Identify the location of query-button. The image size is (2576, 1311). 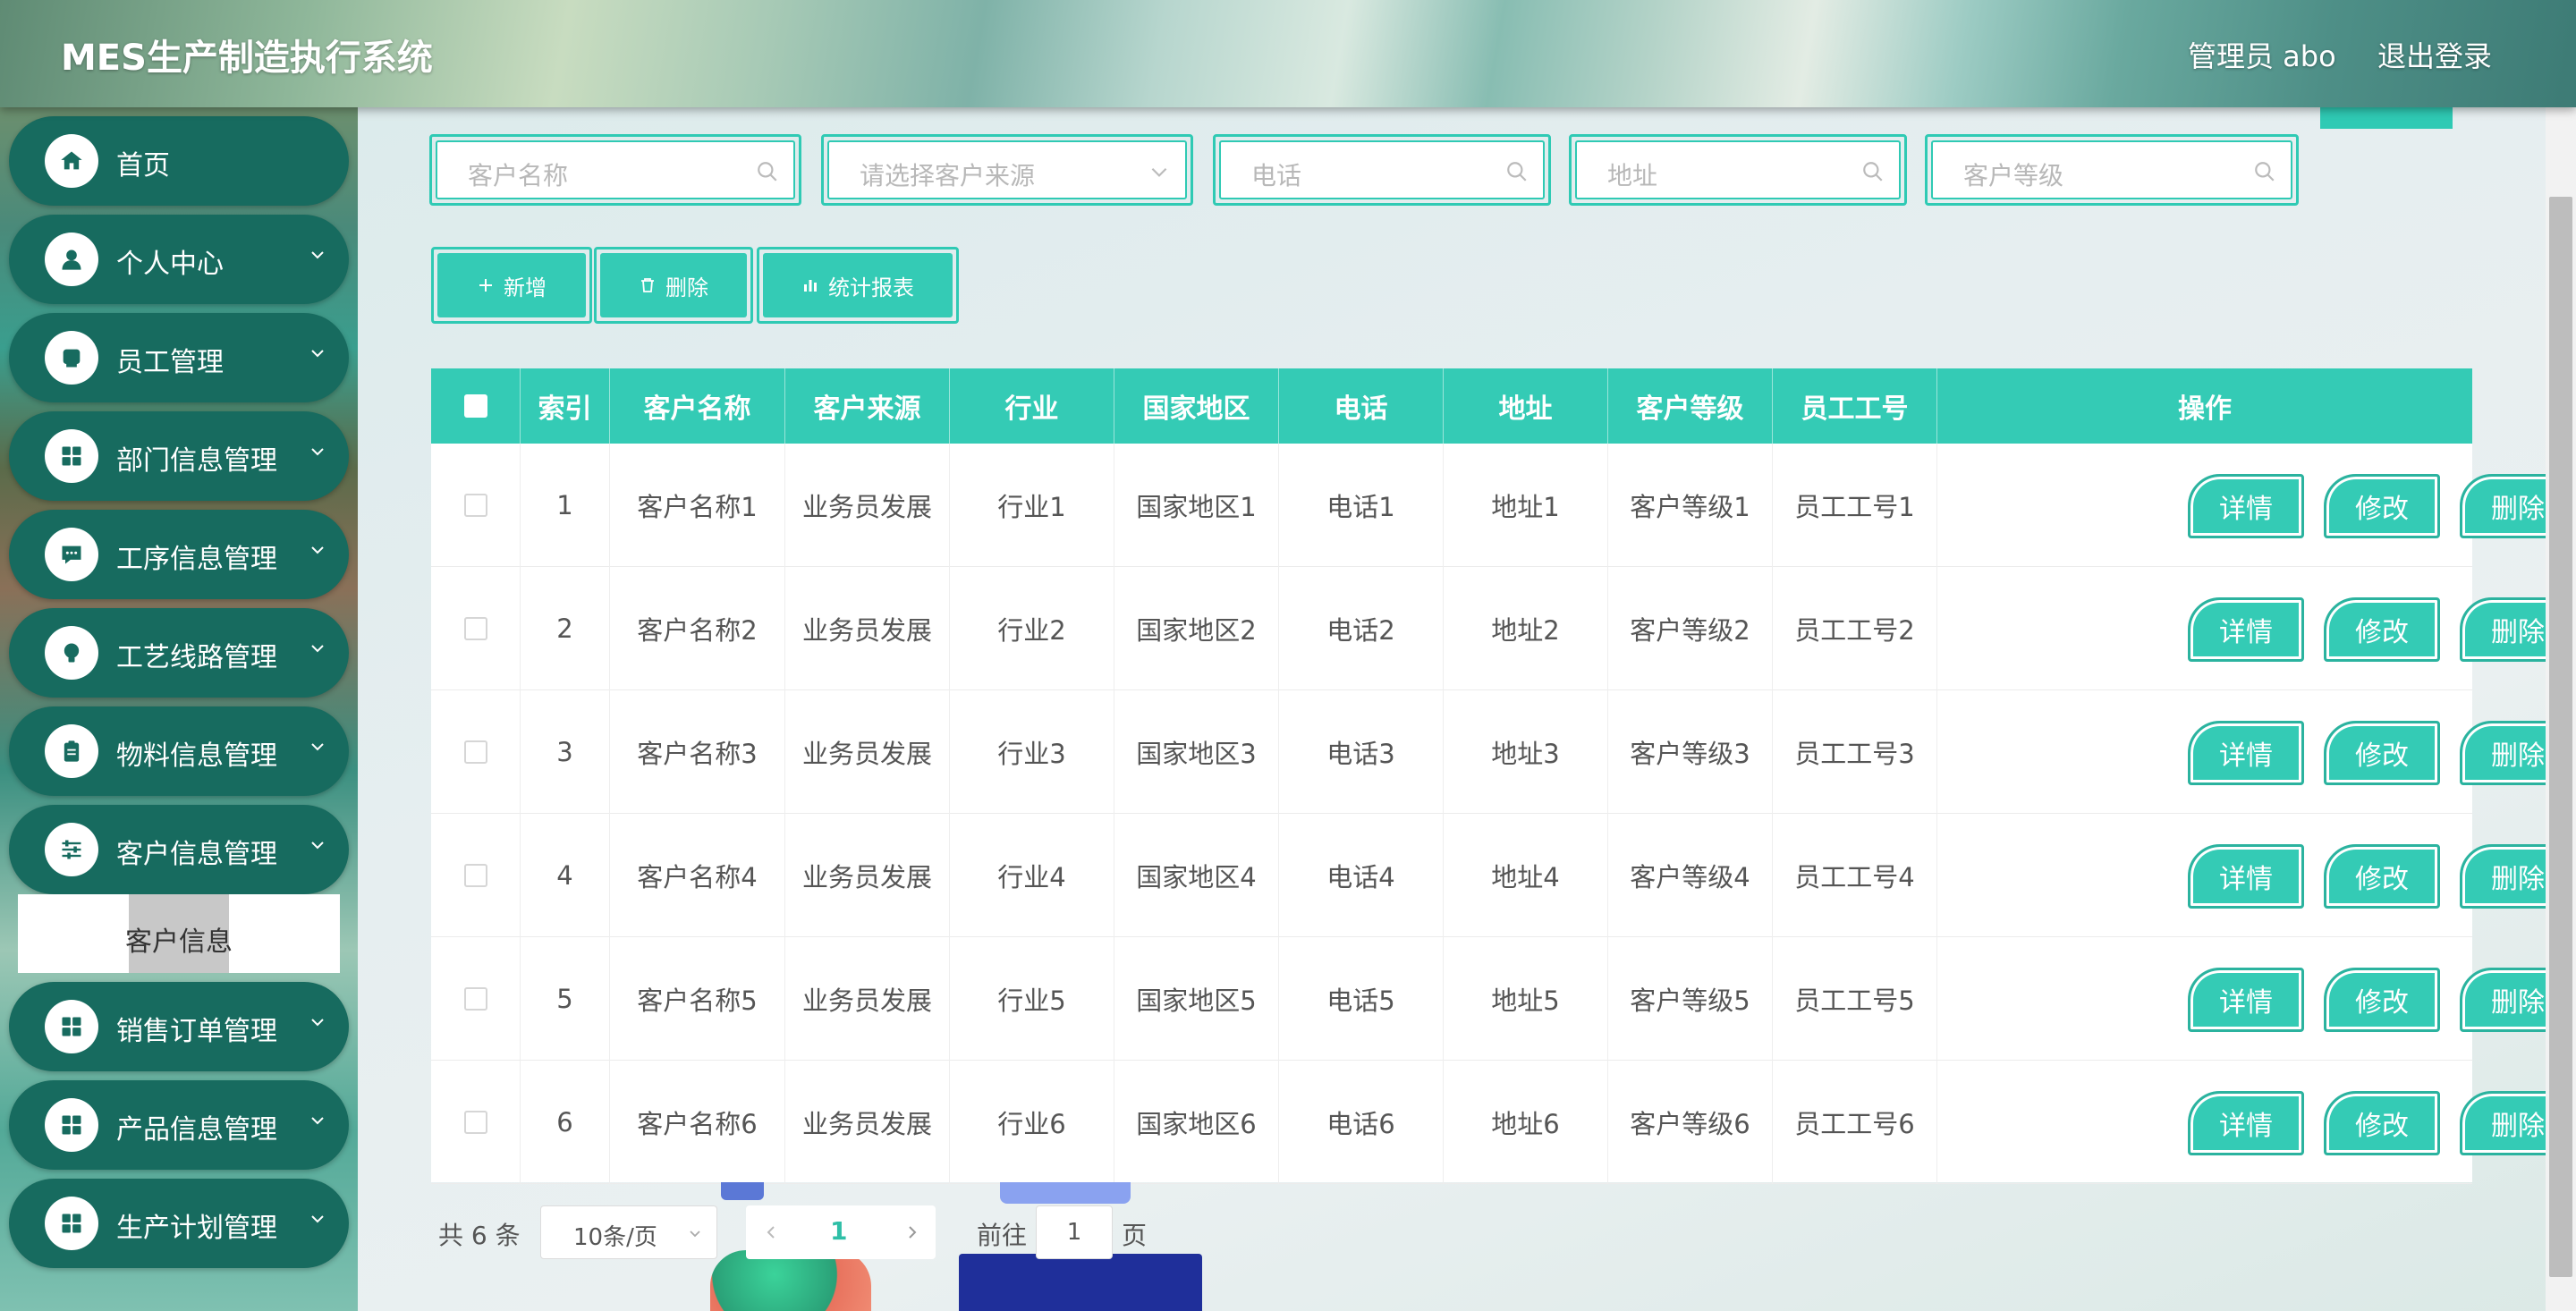
(2386, 118).